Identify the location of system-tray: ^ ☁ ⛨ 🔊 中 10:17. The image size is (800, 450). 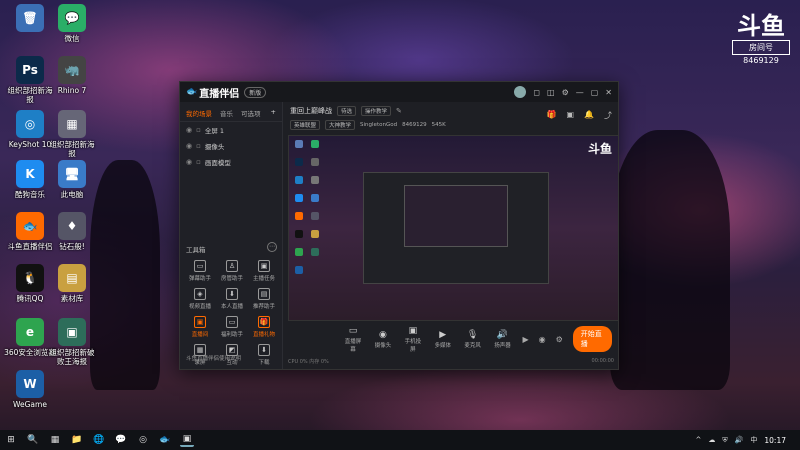
(746, 440).